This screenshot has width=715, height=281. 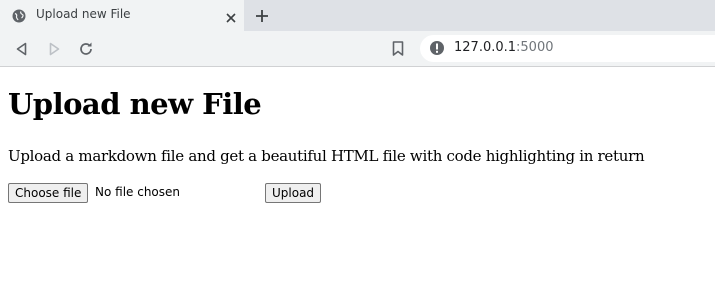 I want to click on tab-upload-new-file: Upload new File, so click(x=122, y=15).